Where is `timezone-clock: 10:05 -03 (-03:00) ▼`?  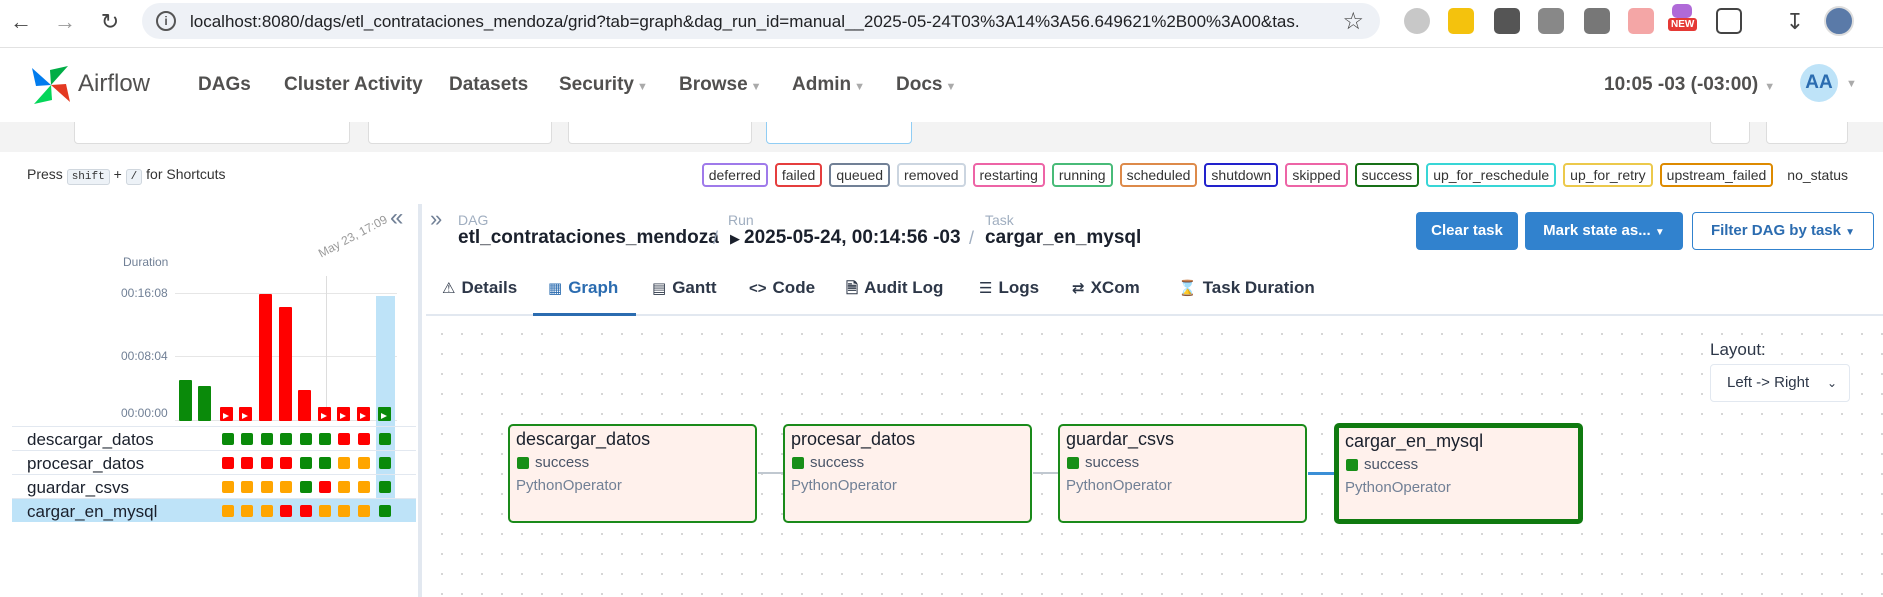
timezone-clock: 10:05 -03 (-03:00) ▼ is located at coordinates (1689, 85).